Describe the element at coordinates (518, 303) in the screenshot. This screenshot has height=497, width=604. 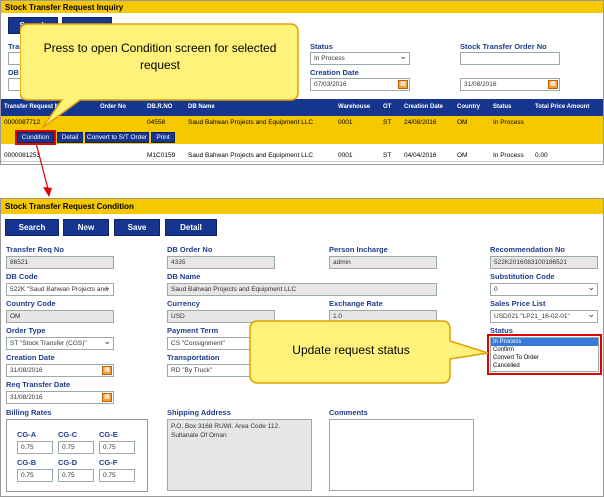
I see `sales-price-label: Sales Price List` at that location.